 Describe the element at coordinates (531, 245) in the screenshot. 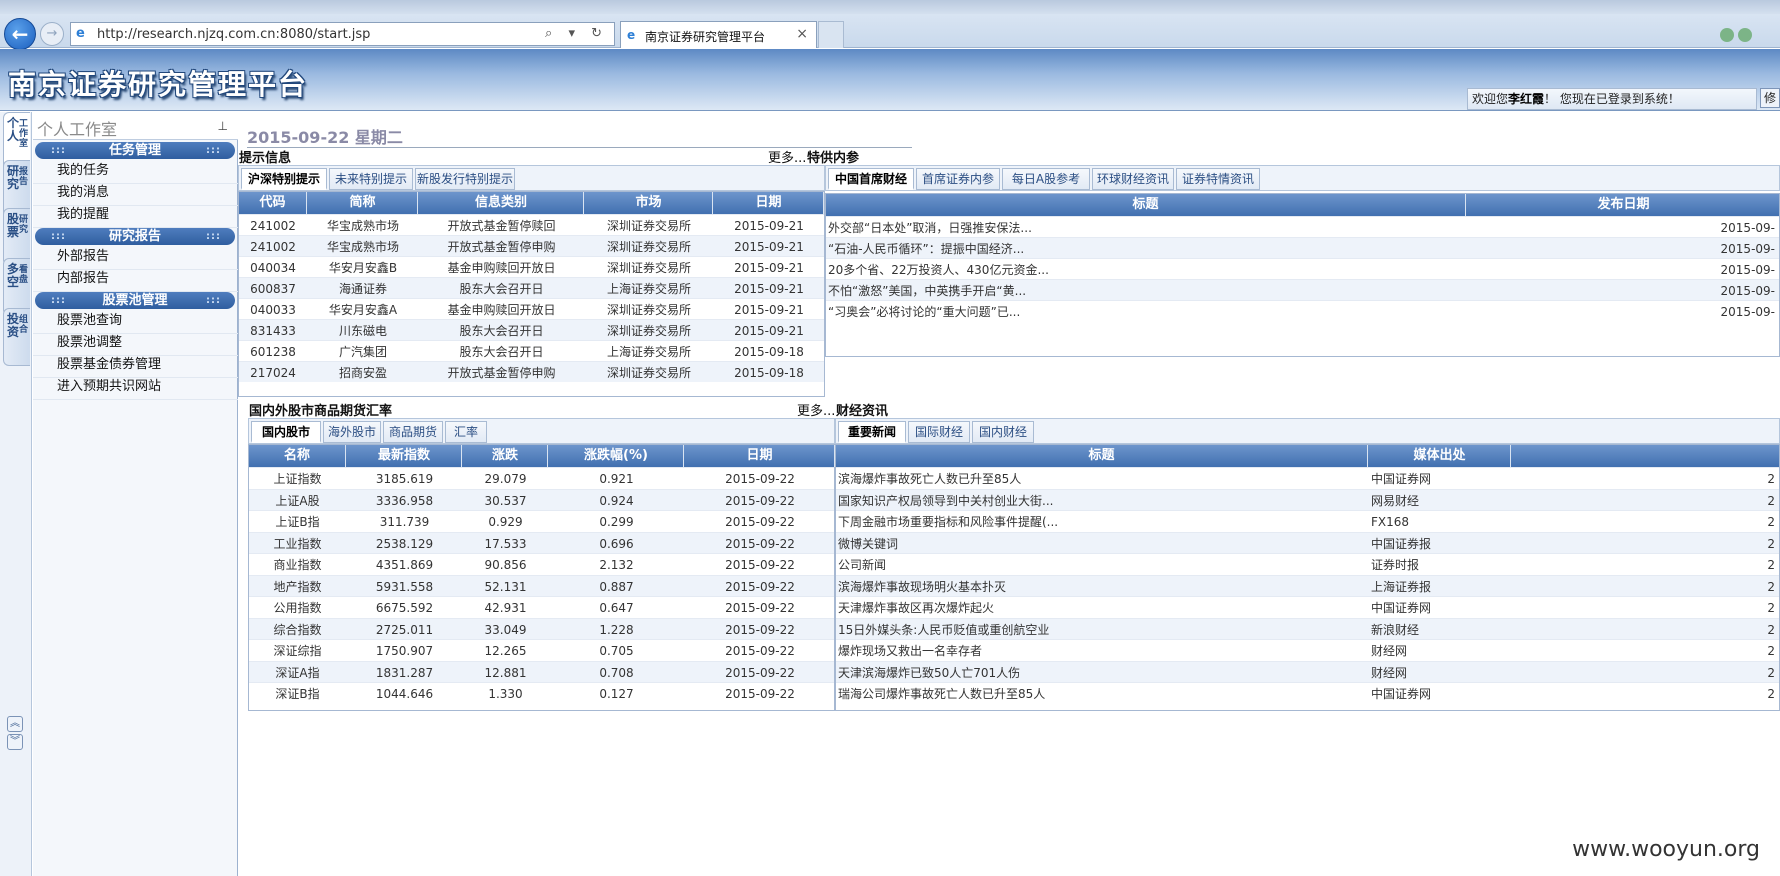

I see `table-row: 241002 华宝成熟市场 开放式基金暂停申购 深圳证券交易所 2015-09-21` at that location.